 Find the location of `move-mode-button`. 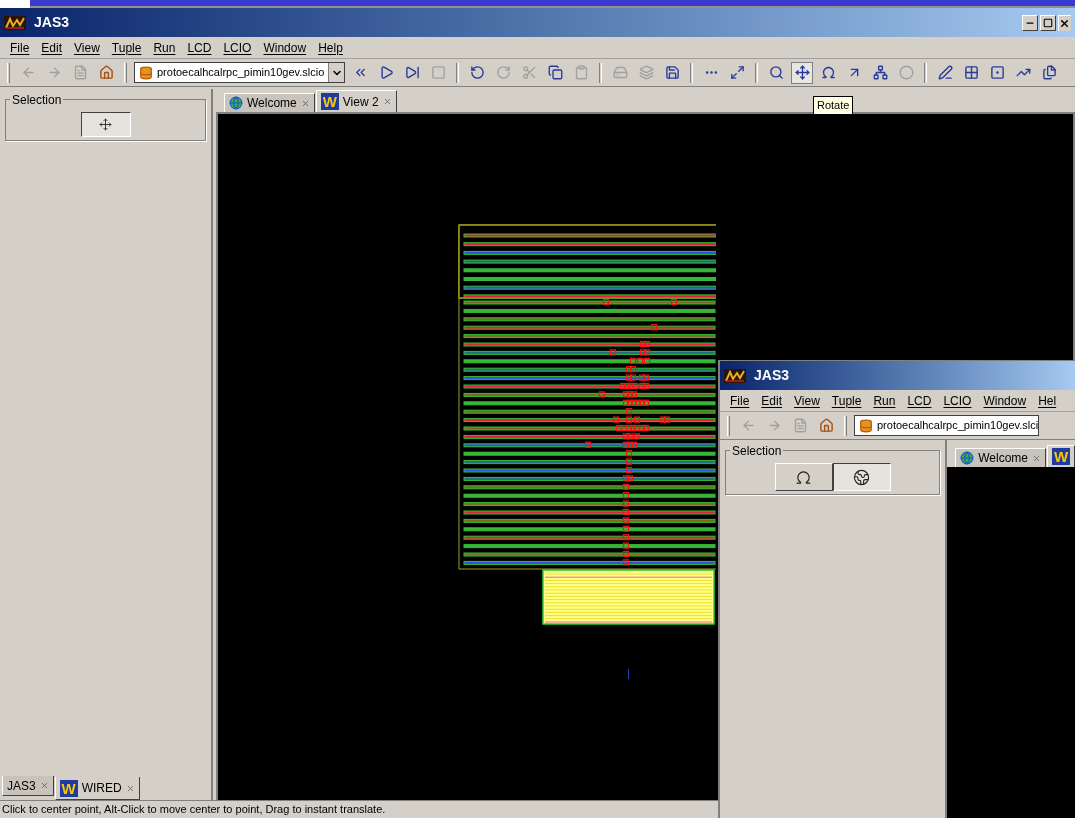

move-mode-button is located at coordinates (105, 124).